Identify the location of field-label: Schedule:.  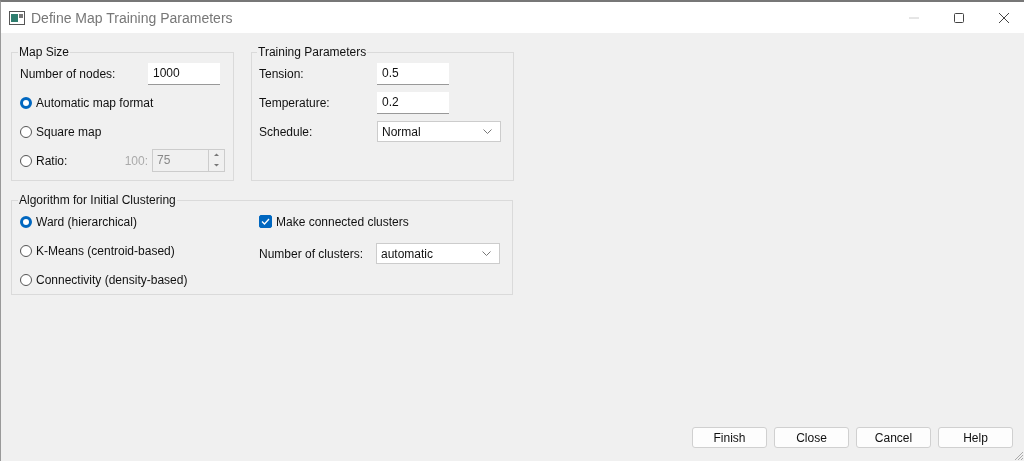
(286, 131).